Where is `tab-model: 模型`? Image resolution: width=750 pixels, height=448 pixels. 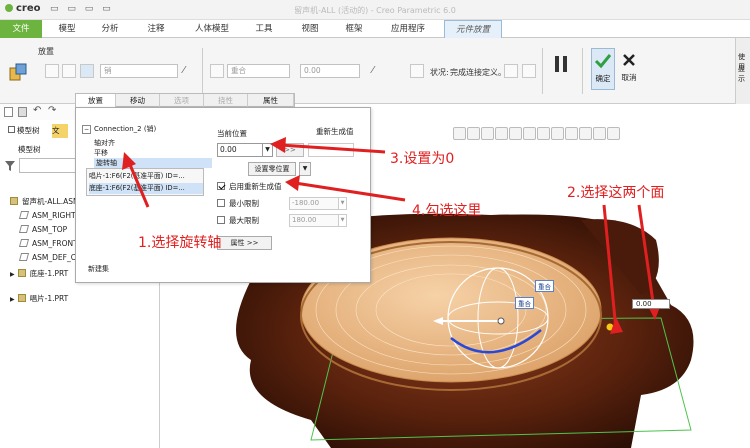 tab-model: 模型 is located at coordinates (67, 29).